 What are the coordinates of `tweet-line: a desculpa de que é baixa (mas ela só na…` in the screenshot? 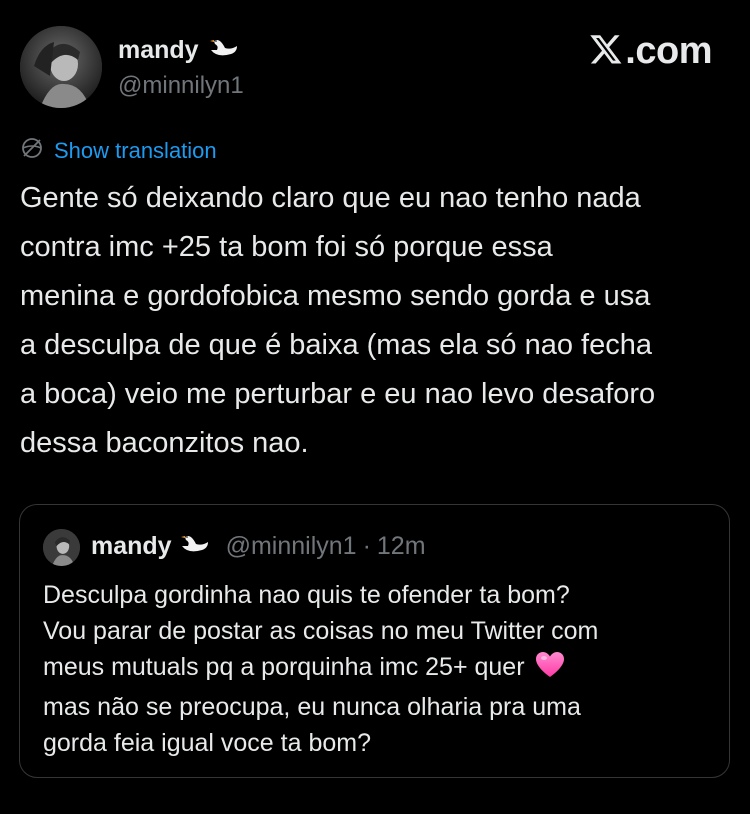 It's located at (336, 345).